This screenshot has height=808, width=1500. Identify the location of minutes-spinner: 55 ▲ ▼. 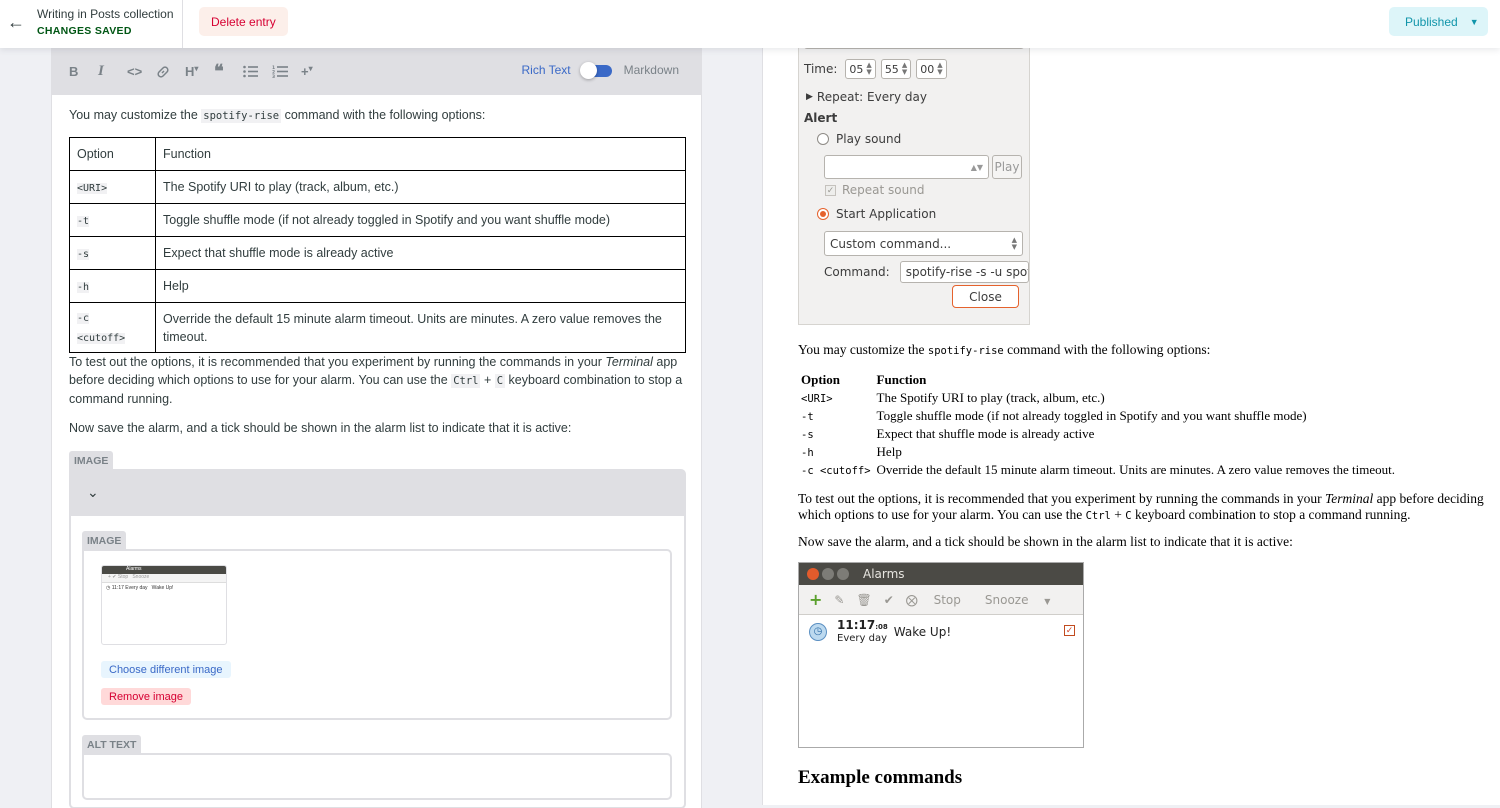
(896, 69).